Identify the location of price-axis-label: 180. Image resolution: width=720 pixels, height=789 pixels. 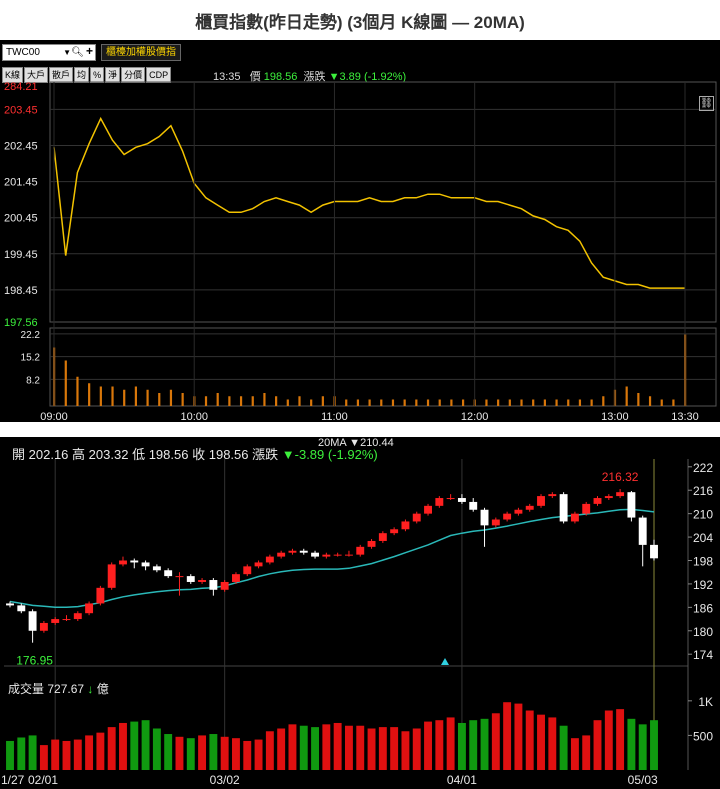
(703, 632).